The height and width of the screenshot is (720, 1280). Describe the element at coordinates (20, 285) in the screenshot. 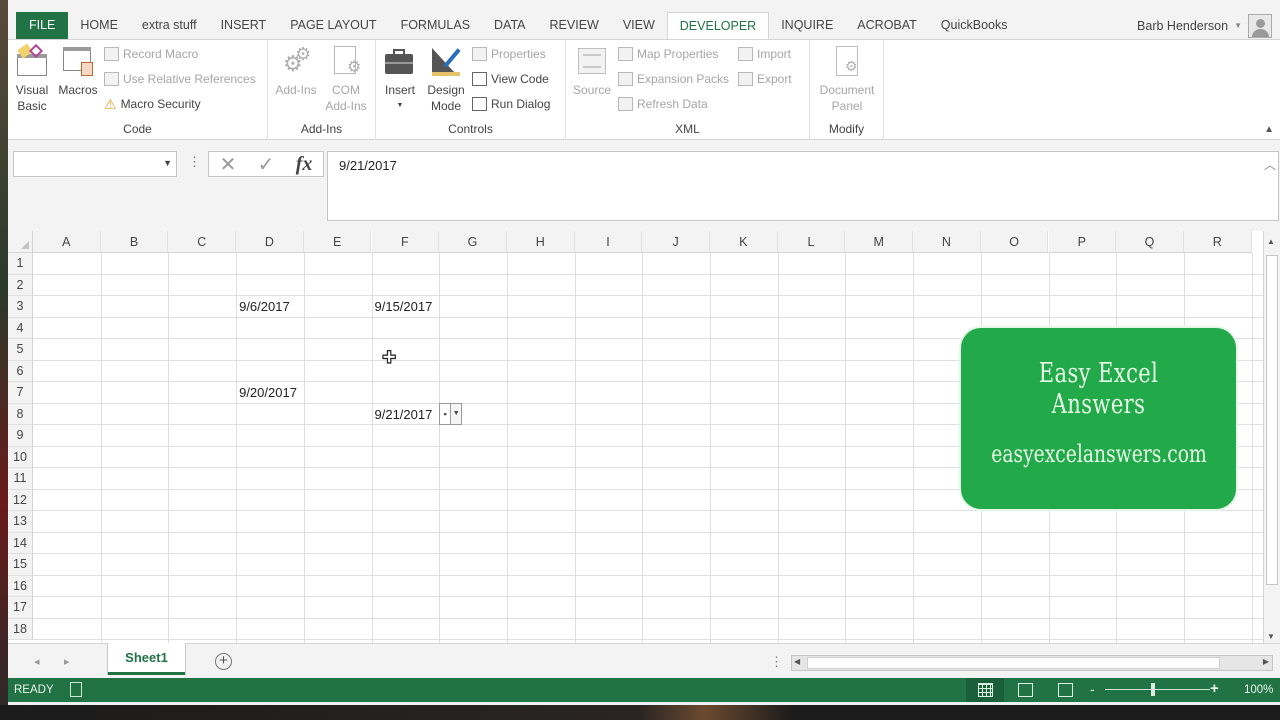

I see `row-header-2: 2` at that location.